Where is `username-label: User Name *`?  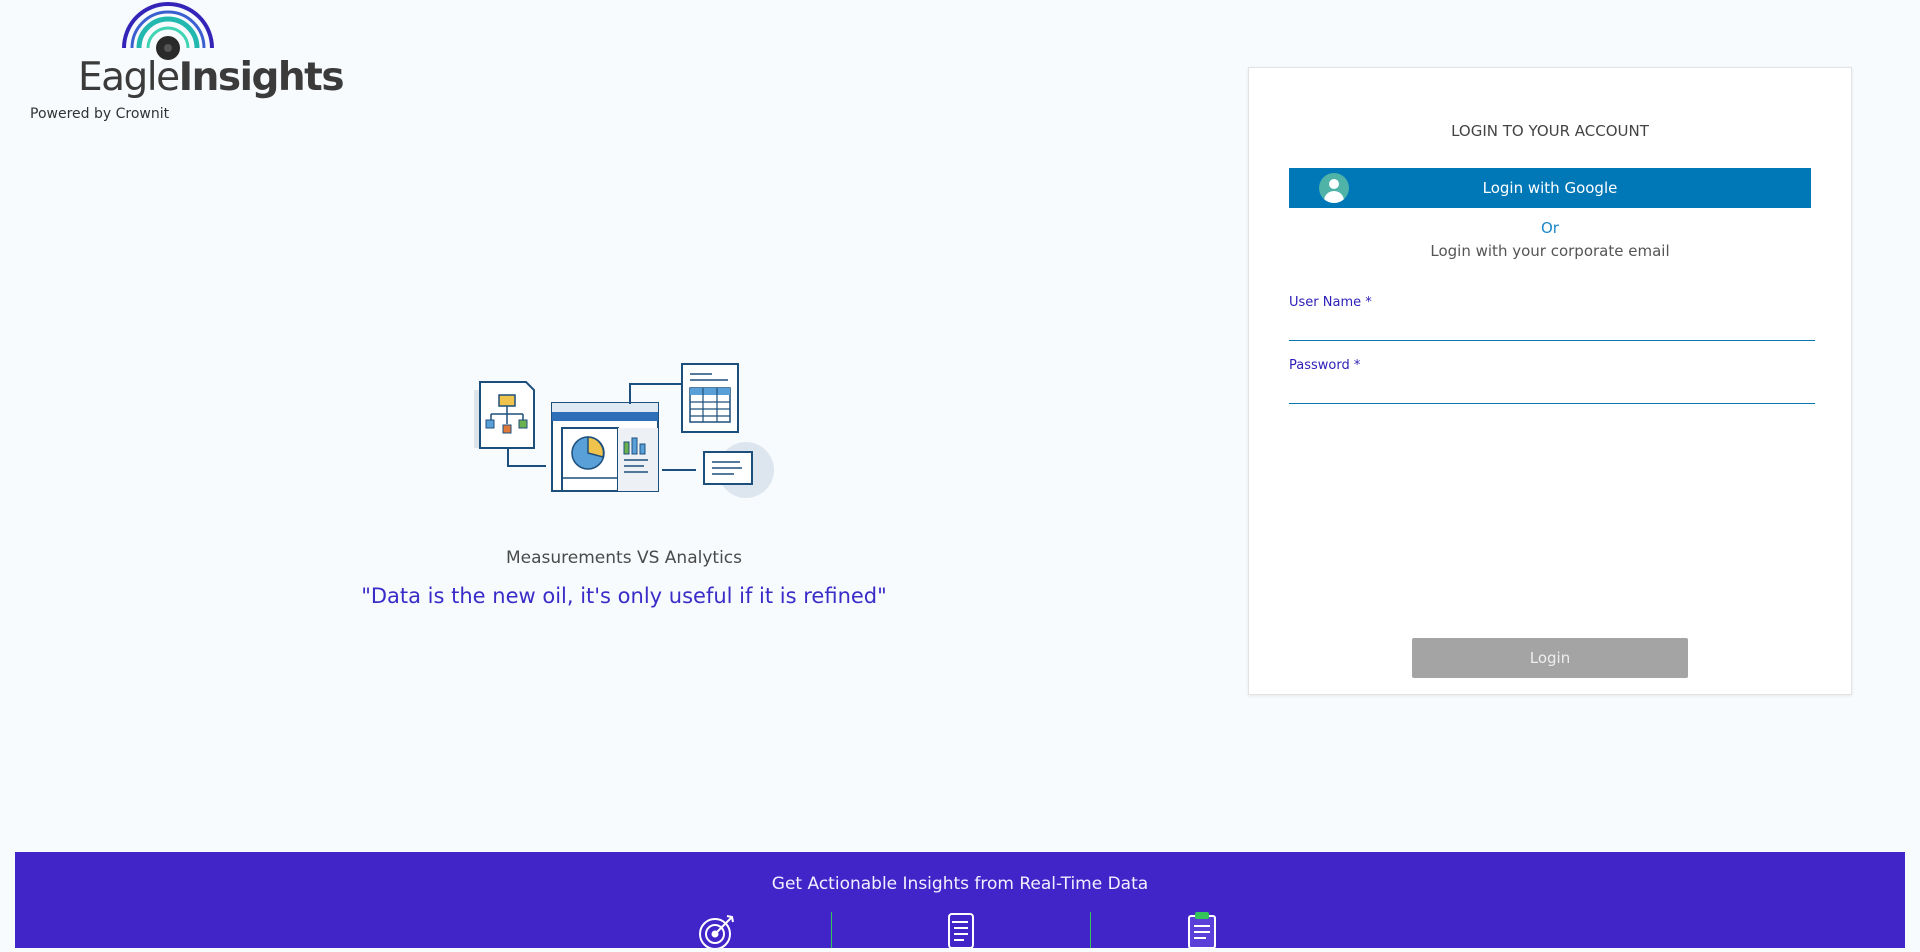 username-label: User Name * is located at coordinates (1330, 302).